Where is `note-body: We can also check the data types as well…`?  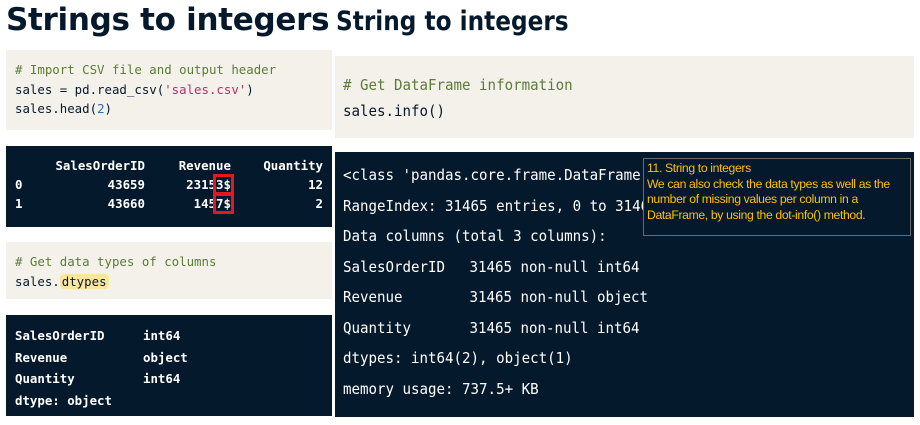 note-body: We can also check the data types as well… is located at coordinates (768, 199).